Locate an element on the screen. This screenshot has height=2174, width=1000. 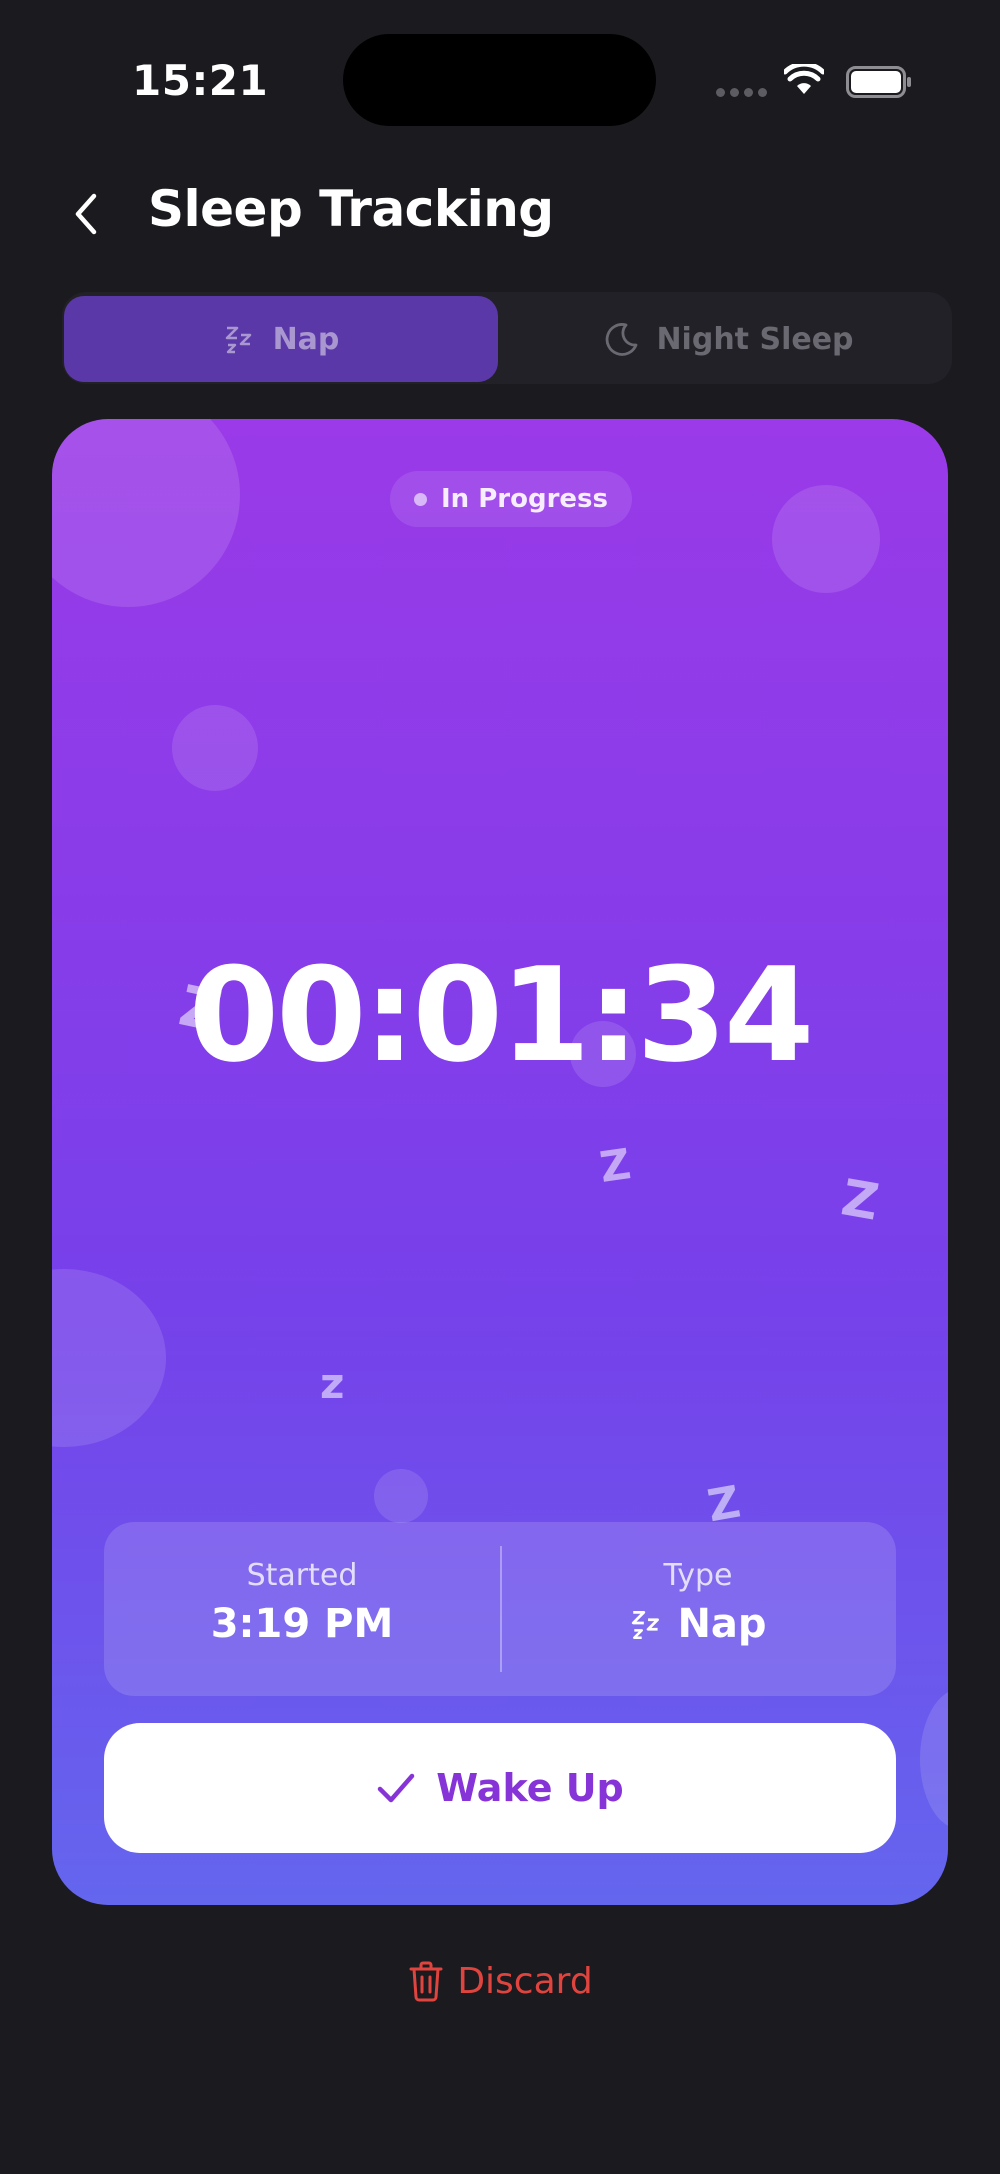
type-value: Nap is located at coordinates (698, 1624).